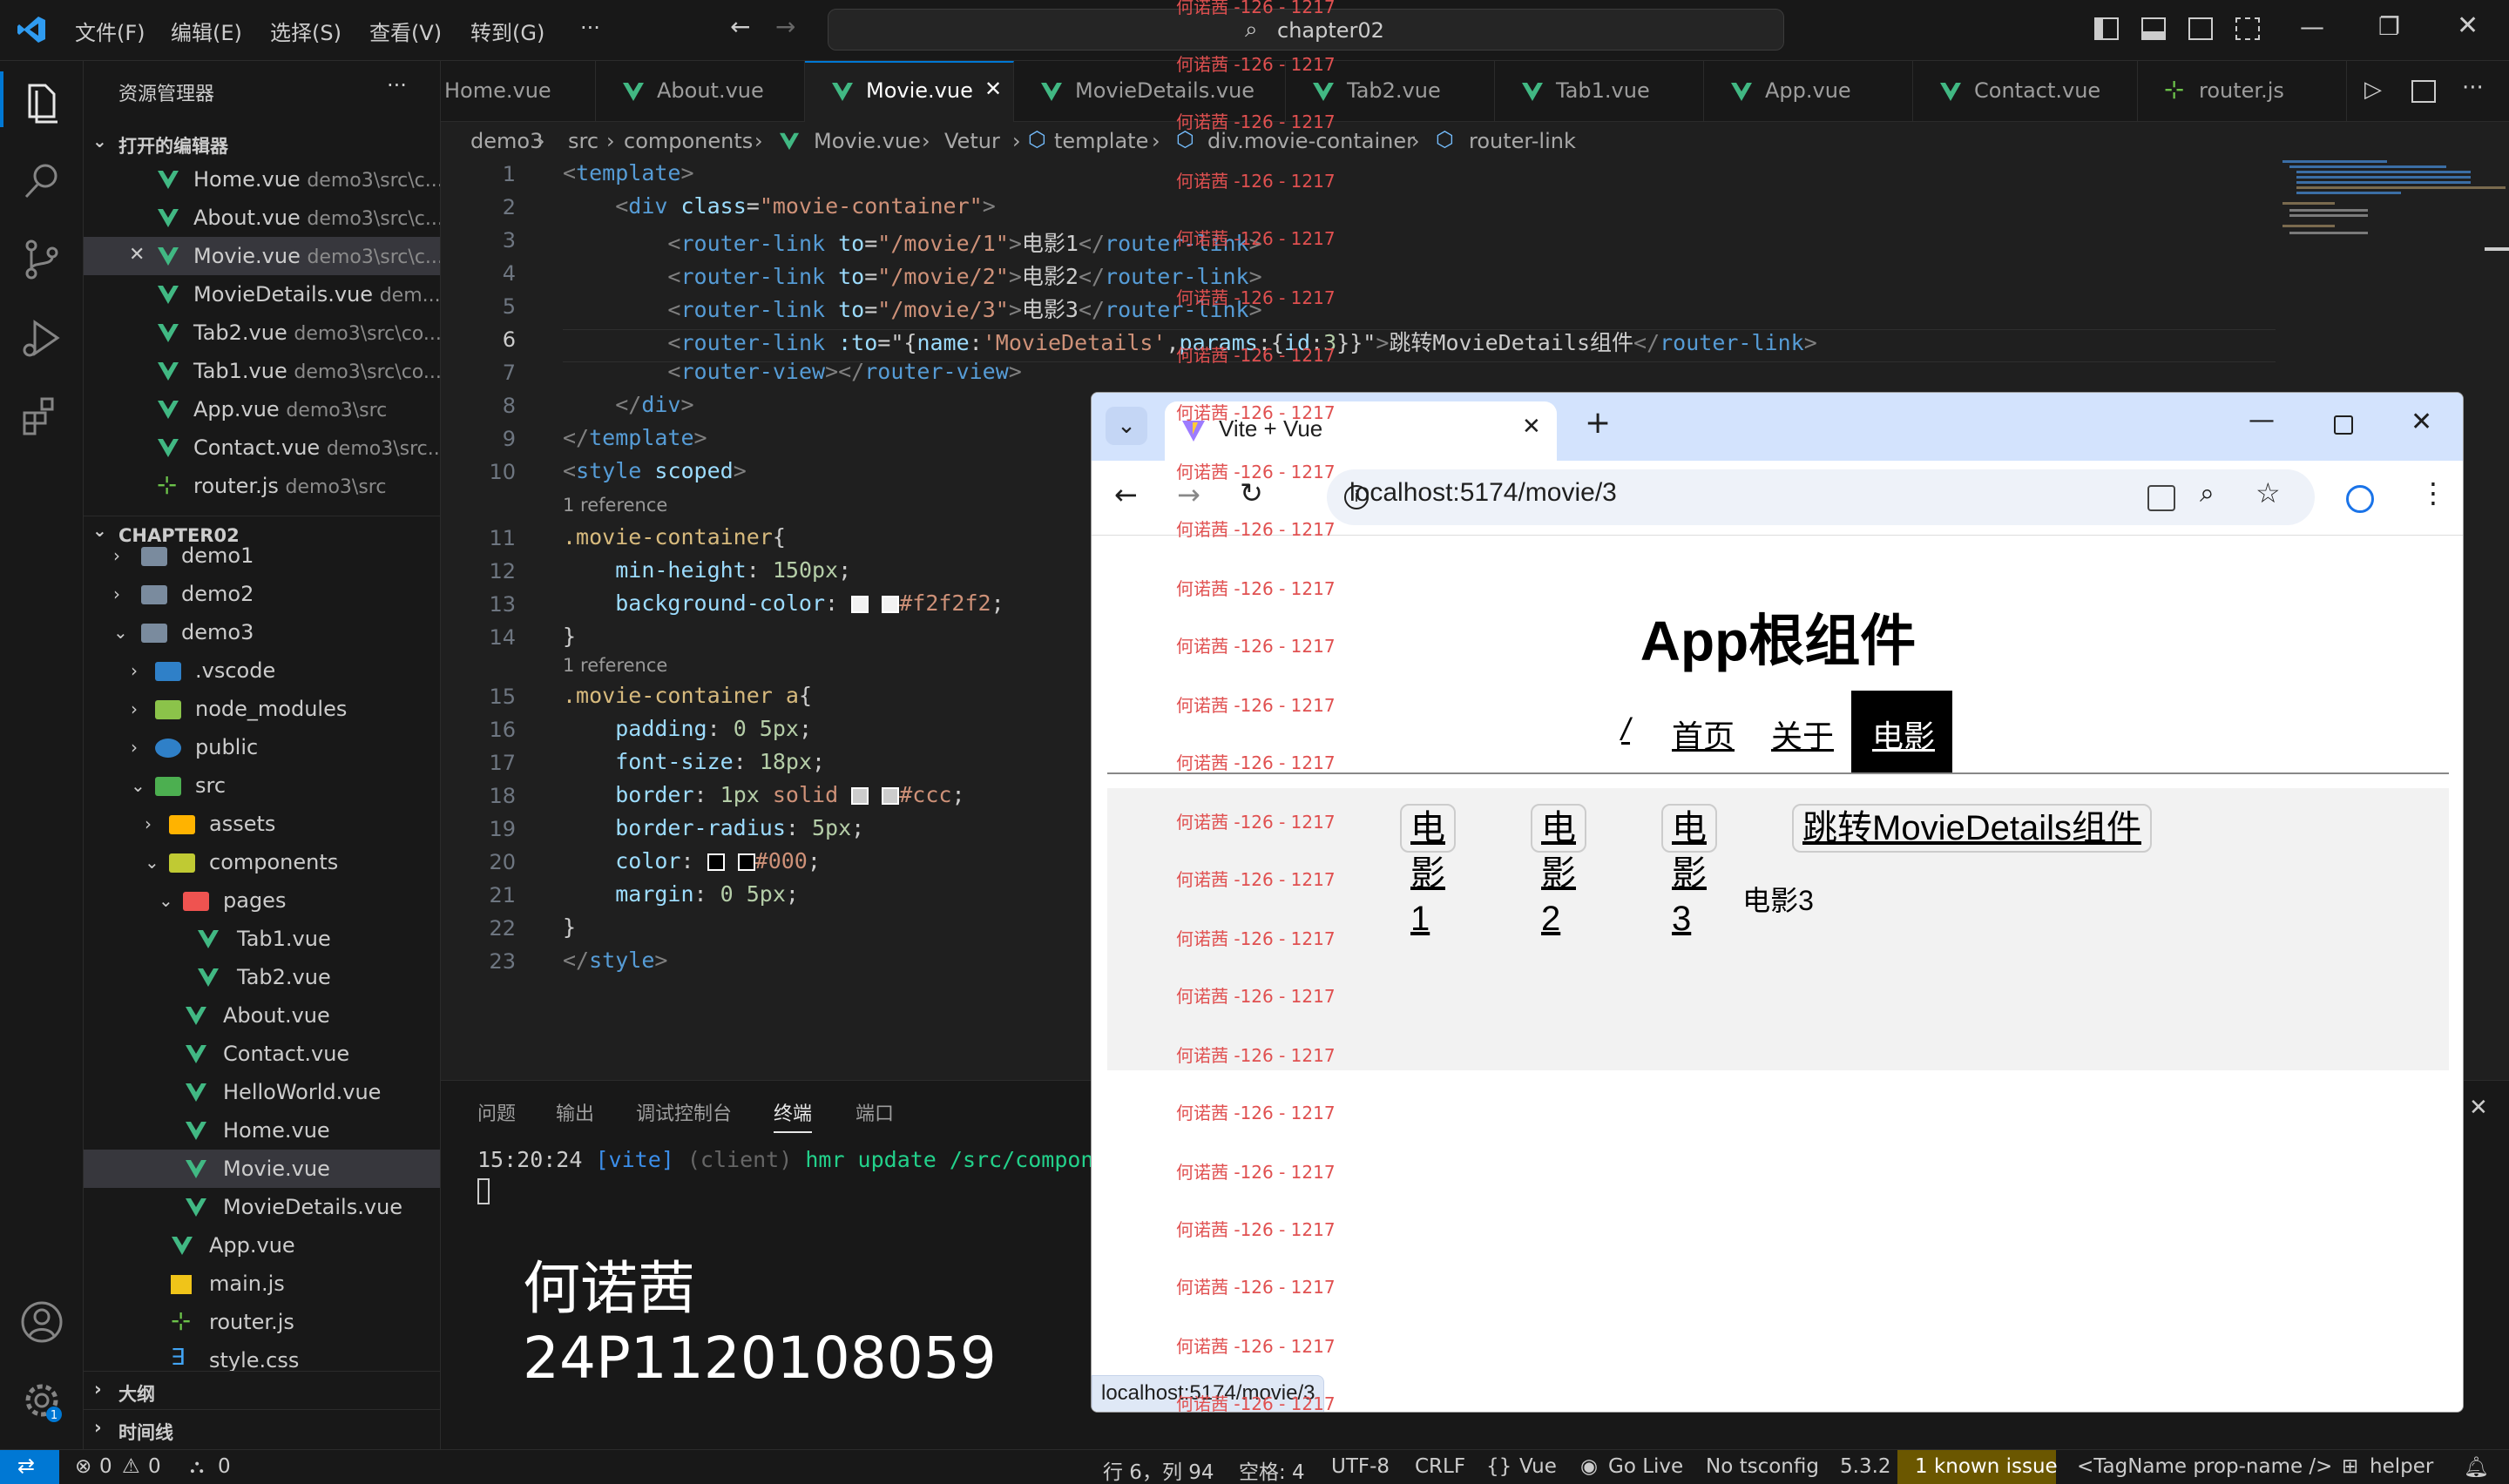 The height and width of the screenshot is (1484, 2509). Describe the element at coordinates (262, 409) in the screenshot. I see `open-editor-item: App.vue demo3\src` at that location.